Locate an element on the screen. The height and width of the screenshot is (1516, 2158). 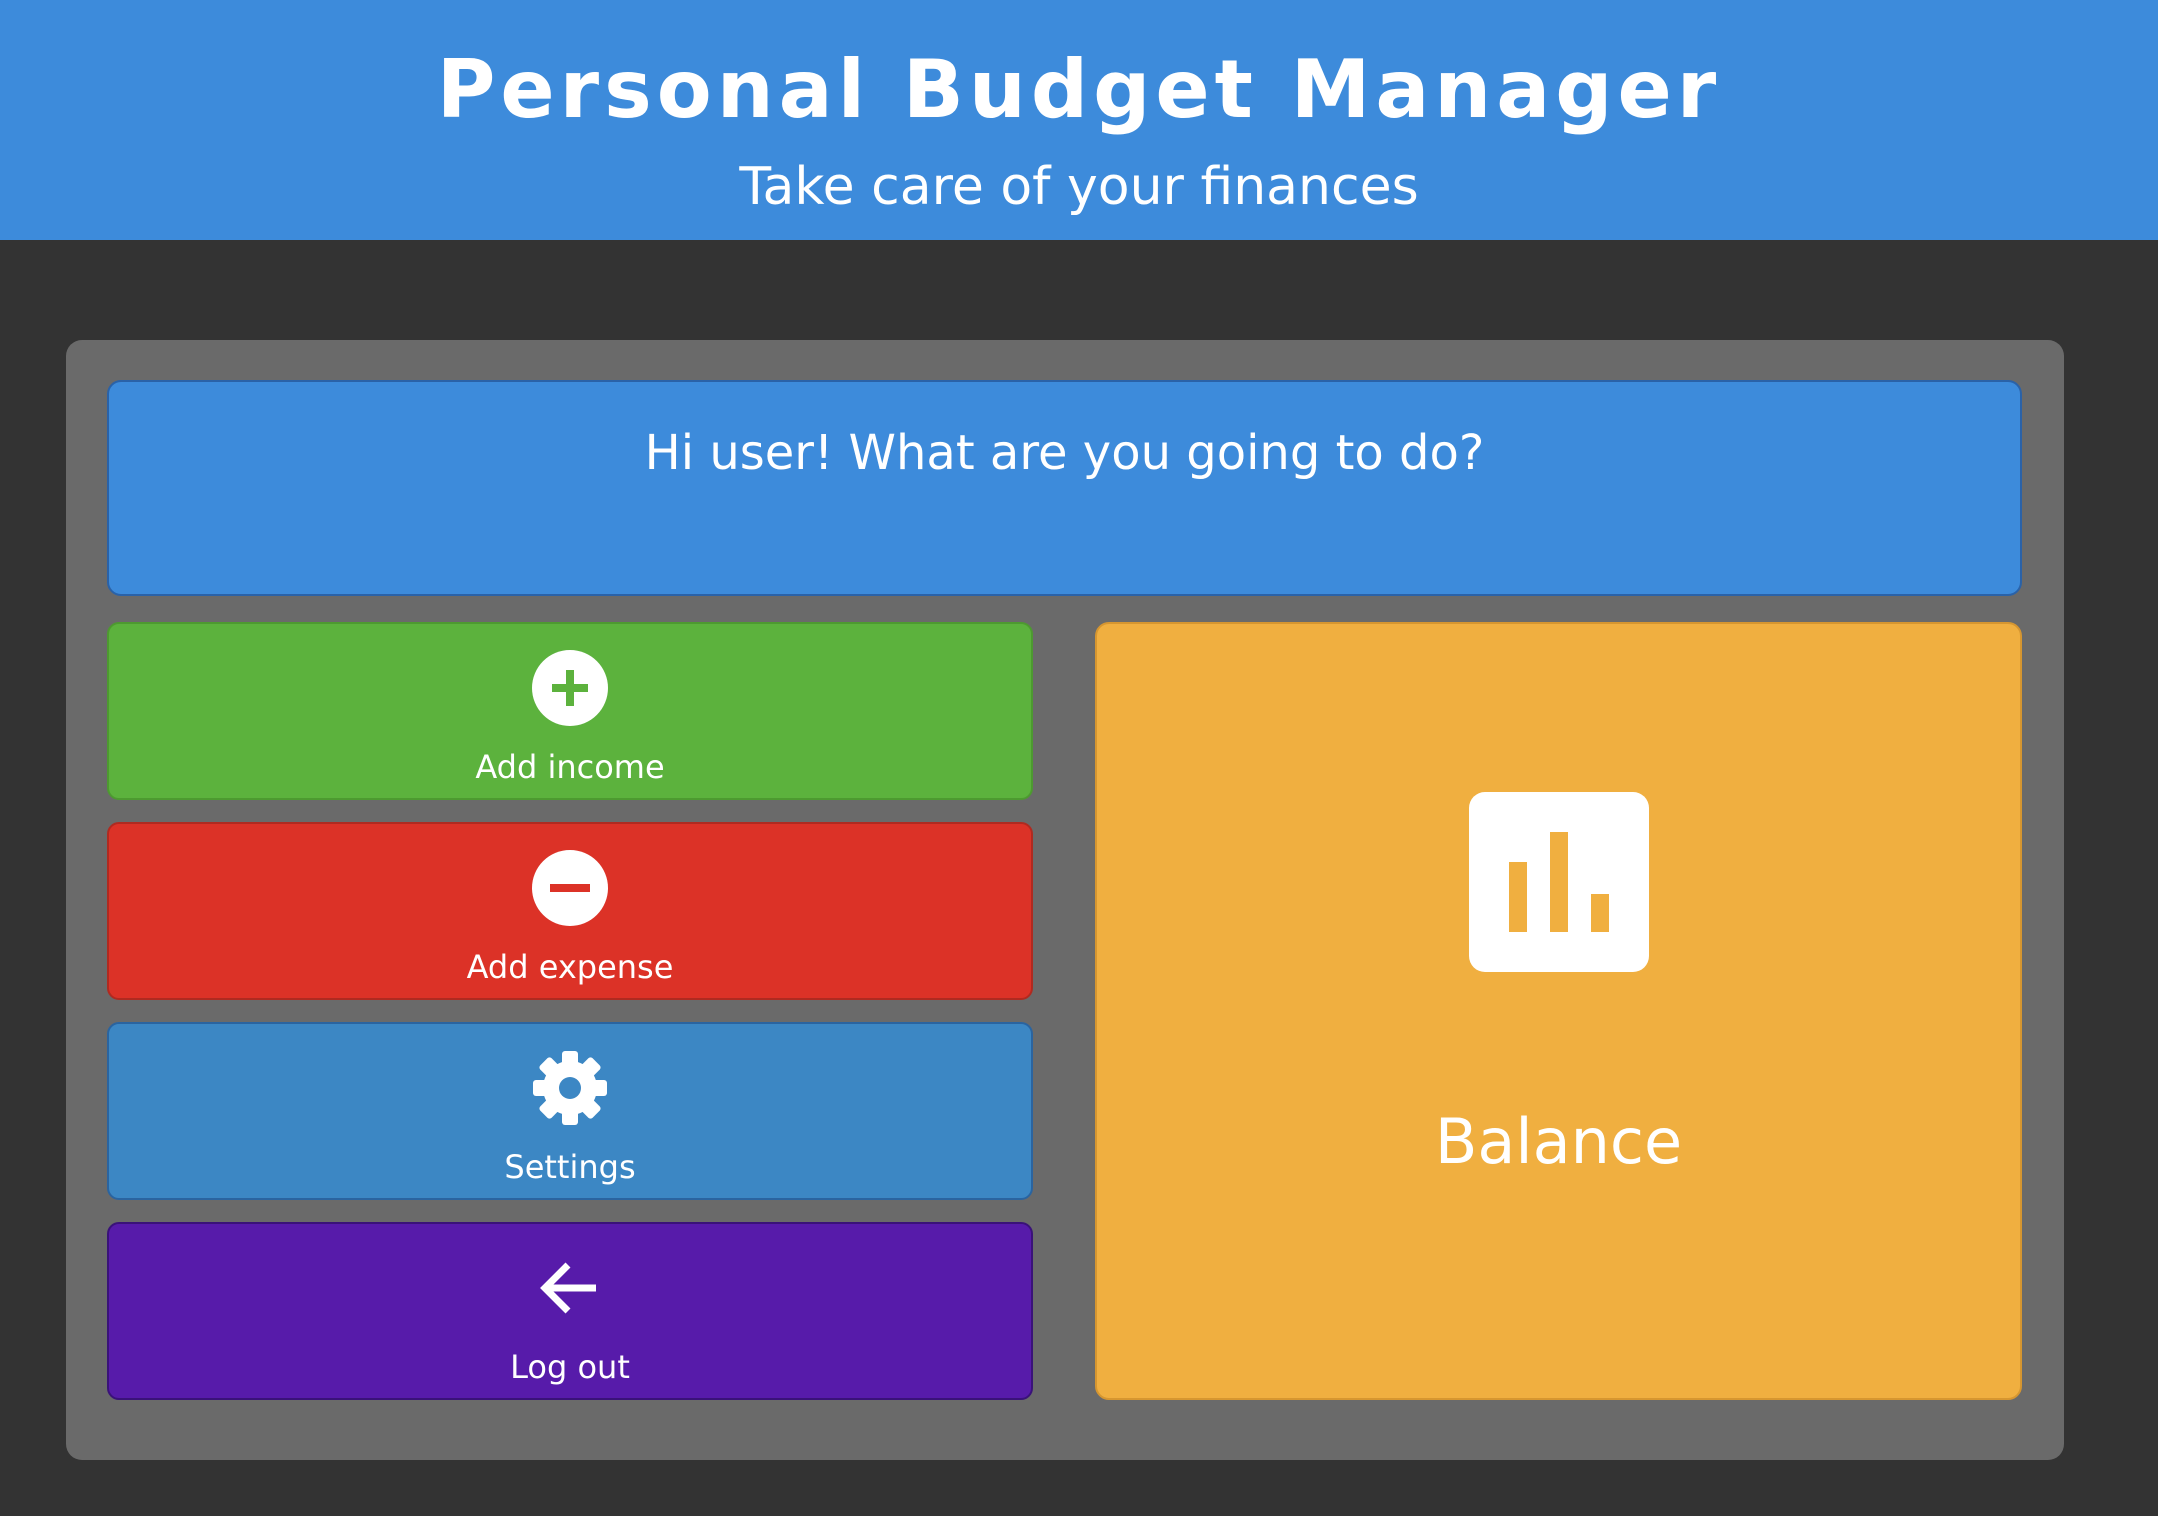
plus-circle-icon is located at coordinates (570, 688).